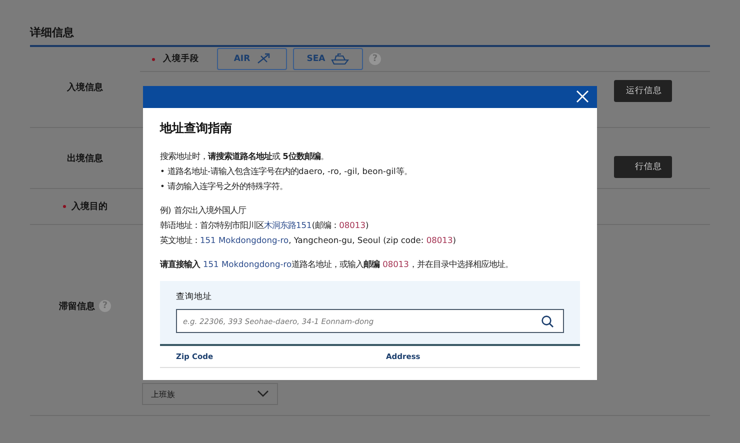  Describe the element at coordinates (370, 36) in the screenshot. I see `section-title: 详细信息` at that location.